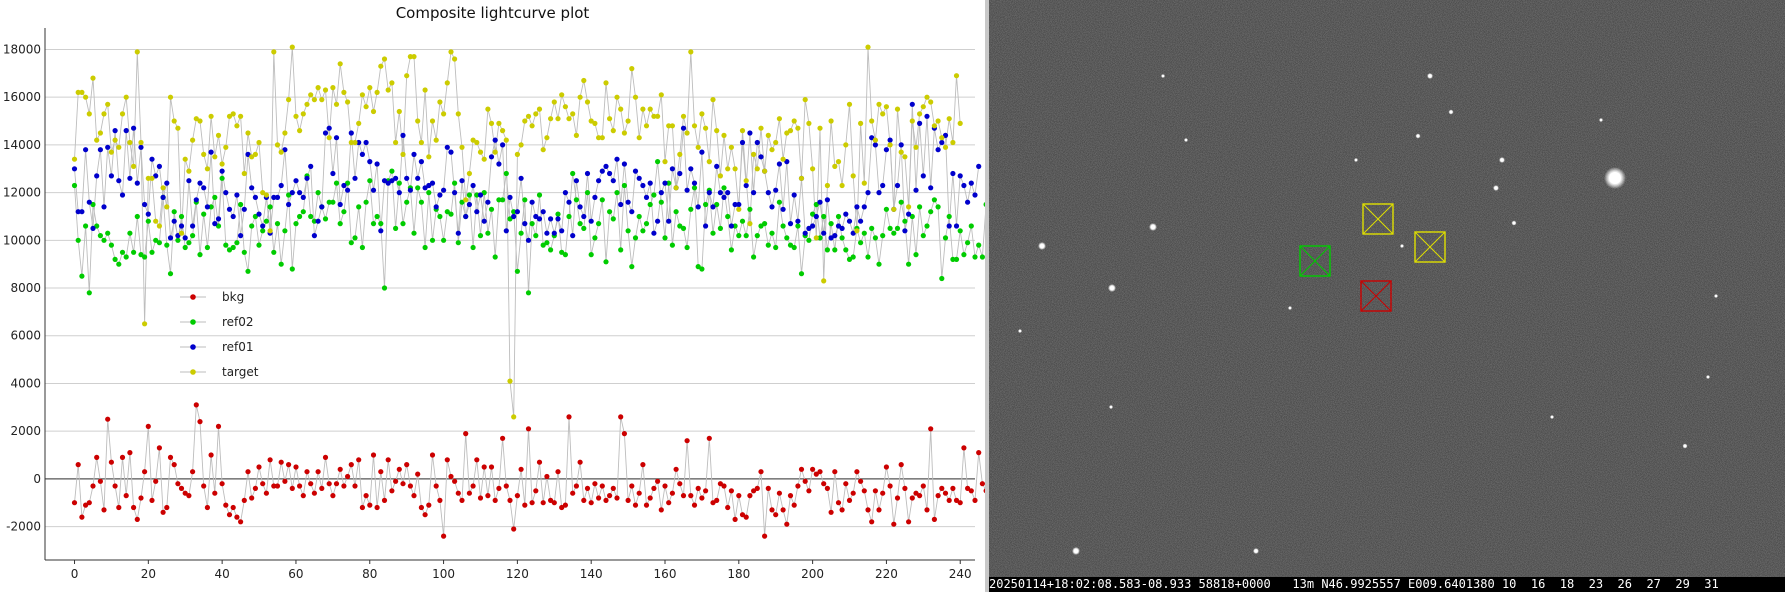 The height and width of the screenshot is (592, 1785). I want to click on x-tick-label: 0, so click(75, 574).